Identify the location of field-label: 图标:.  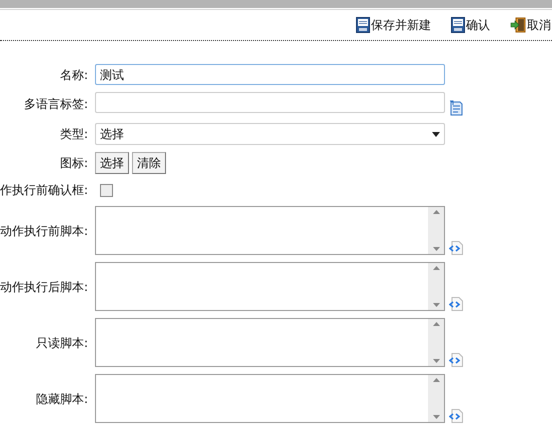
(74, 163).